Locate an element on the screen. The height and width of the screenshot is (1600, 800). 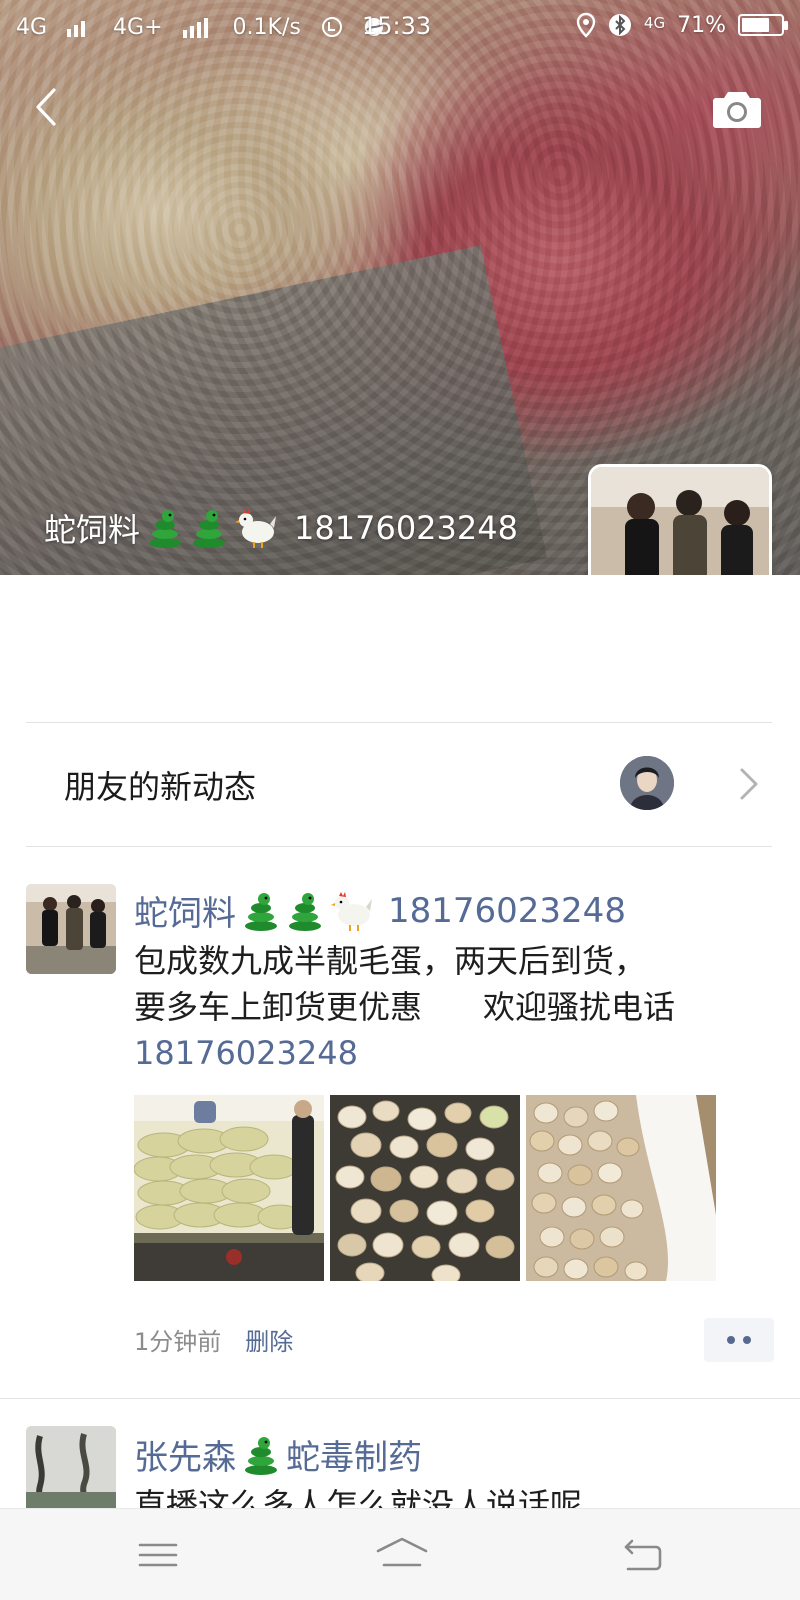
status-left: 4G 4G+ 0.1K/s is located at coordinates (200, 27).